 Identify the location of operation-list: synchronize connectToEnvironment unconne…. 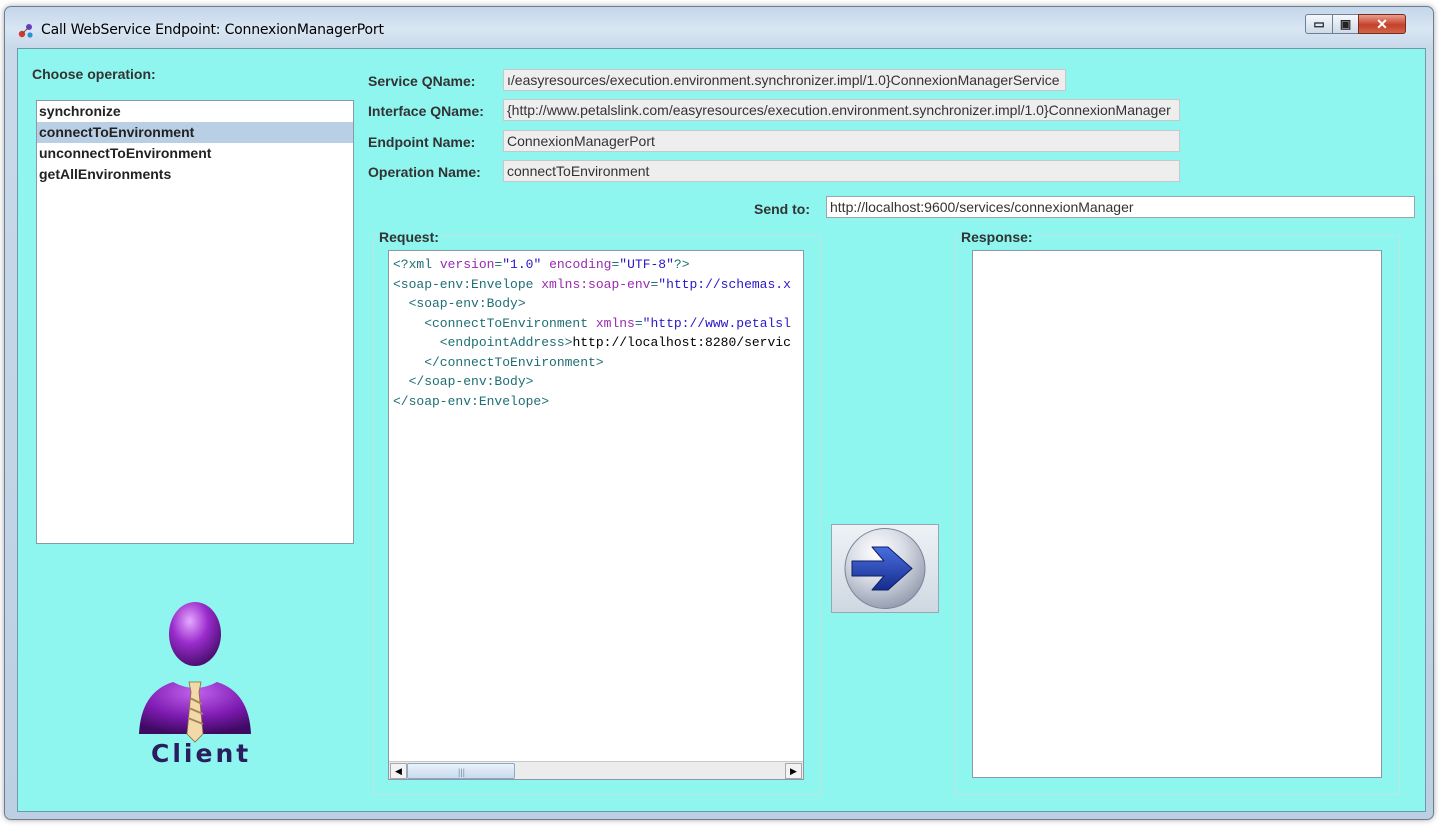
(195, 322).